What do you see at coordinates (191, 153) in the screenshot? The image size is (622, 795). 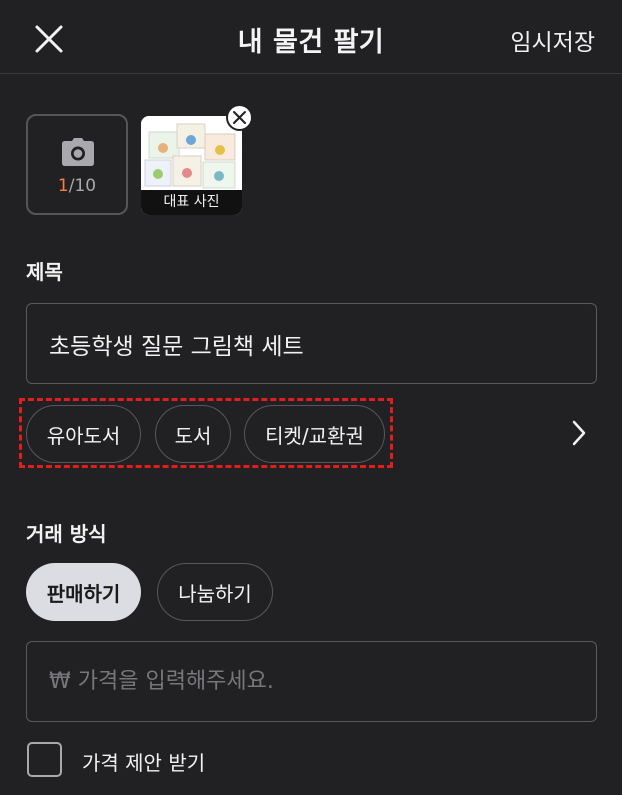 I see `book-cover-image` at bounding box center [191, 153].